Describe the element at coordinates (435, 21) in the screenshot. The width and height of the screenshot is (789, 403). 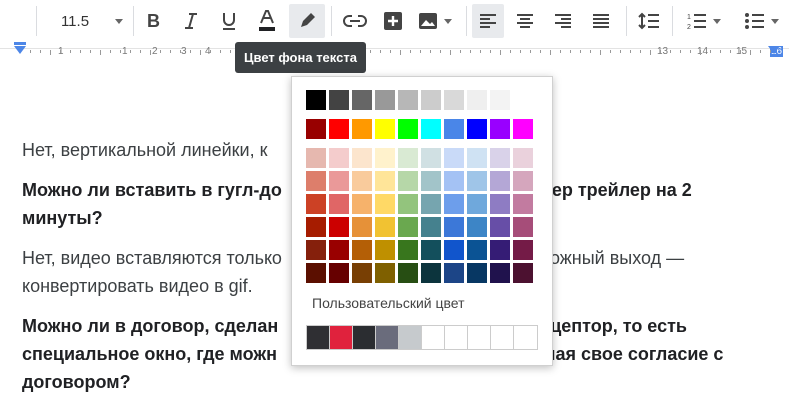
I see `insert-image-button` at that location.